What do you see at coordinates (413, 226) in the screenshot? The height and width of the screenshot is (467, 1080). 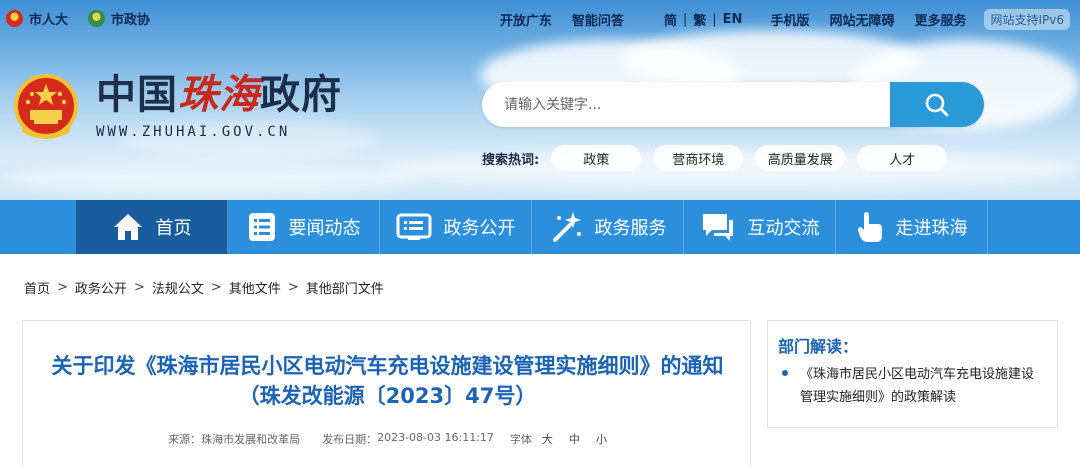 I see `open-affairs-icon` at bounding box center [413, 226].